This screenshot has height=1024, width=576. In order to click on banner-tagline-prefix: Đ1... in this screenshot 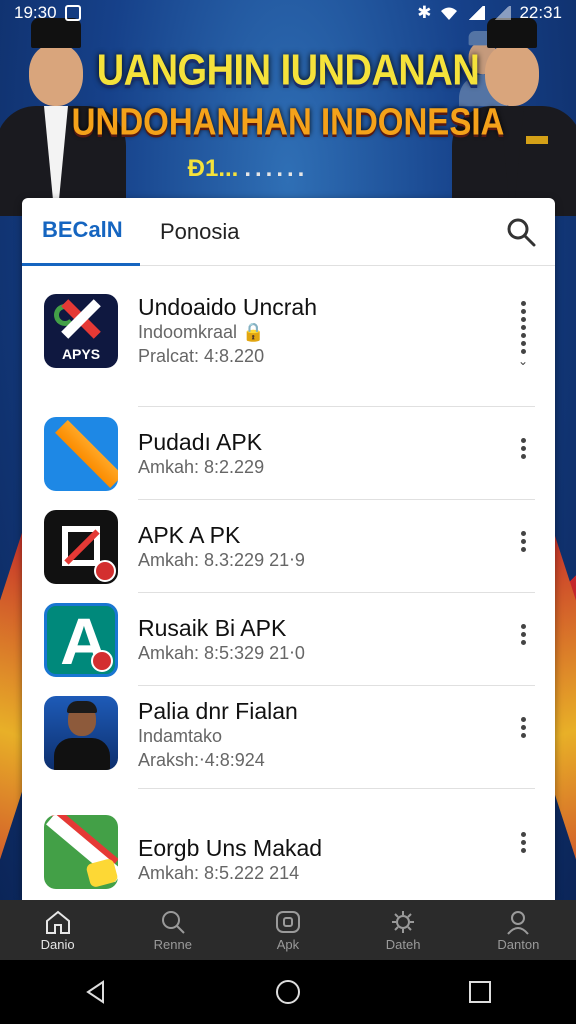, I will do `click(213, 168)`.